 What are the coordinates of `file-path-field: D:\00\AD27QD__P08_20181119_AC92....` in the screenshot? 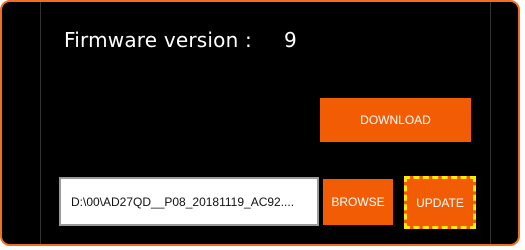 It's located at (189, 201).